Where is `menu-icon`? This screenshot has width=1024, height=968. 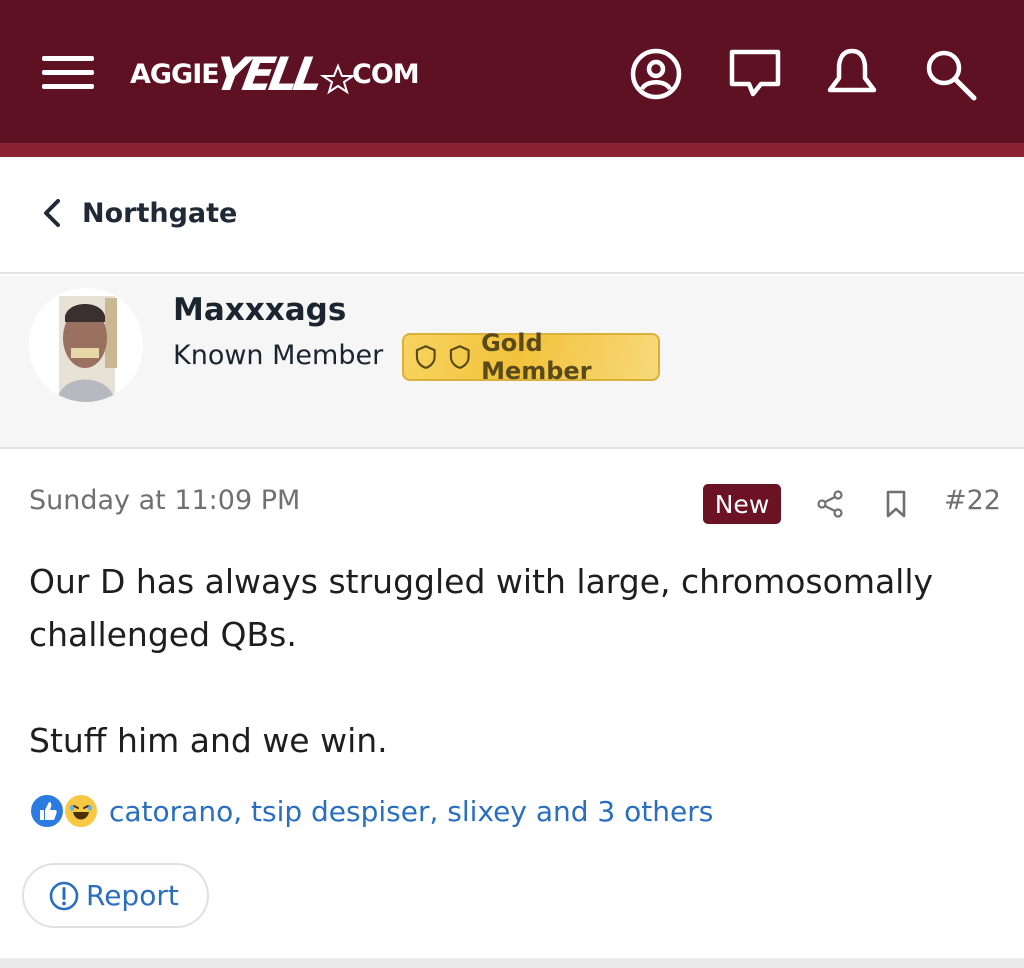 menu-icon is located at coordinates (68, 72).